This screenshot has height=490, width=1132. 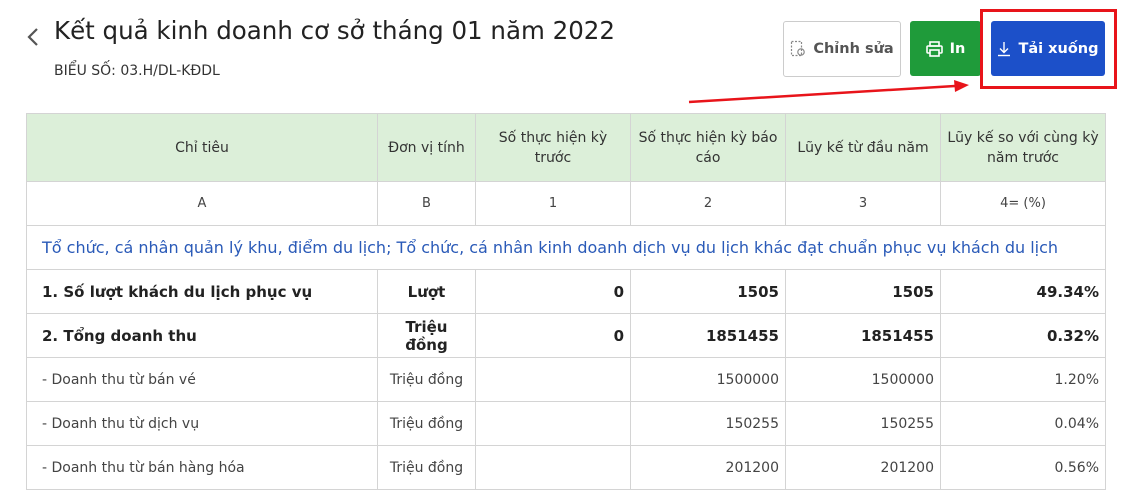 I want to click on row-current: 1851455, so click(x=708, y=335).